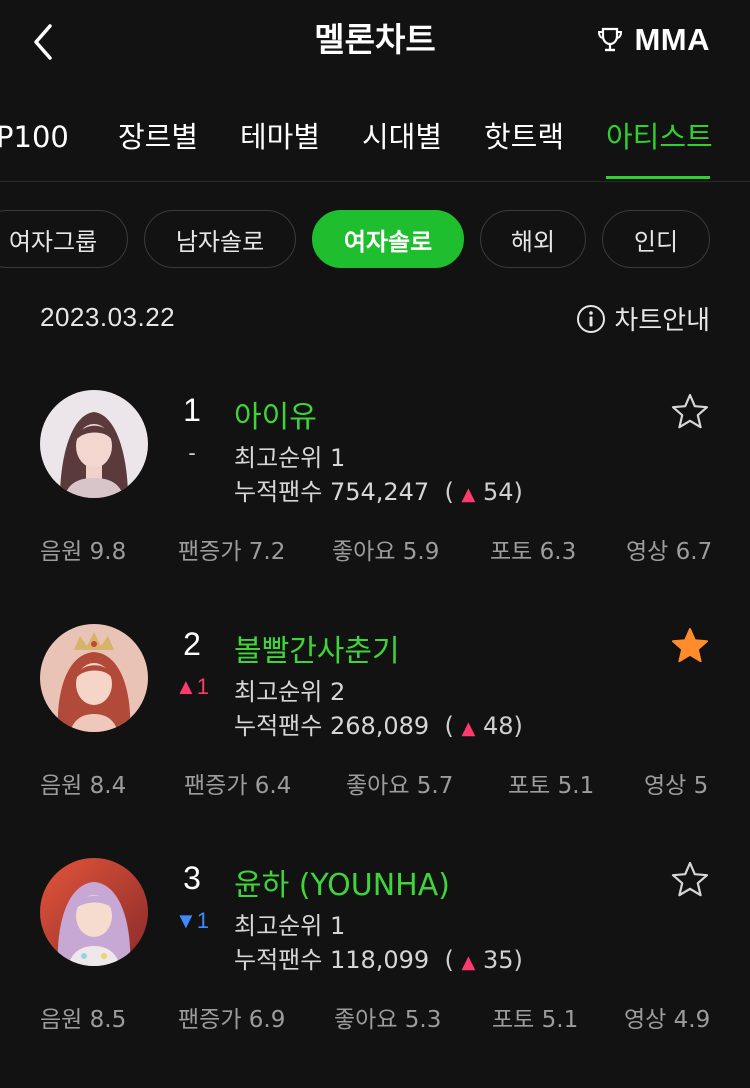 This screenshot has width=750, height=1088. What do you see at coordinates (275, 414) in the screenshot?
I see `artist-name: 아이유` at bounding box center [275, 414].